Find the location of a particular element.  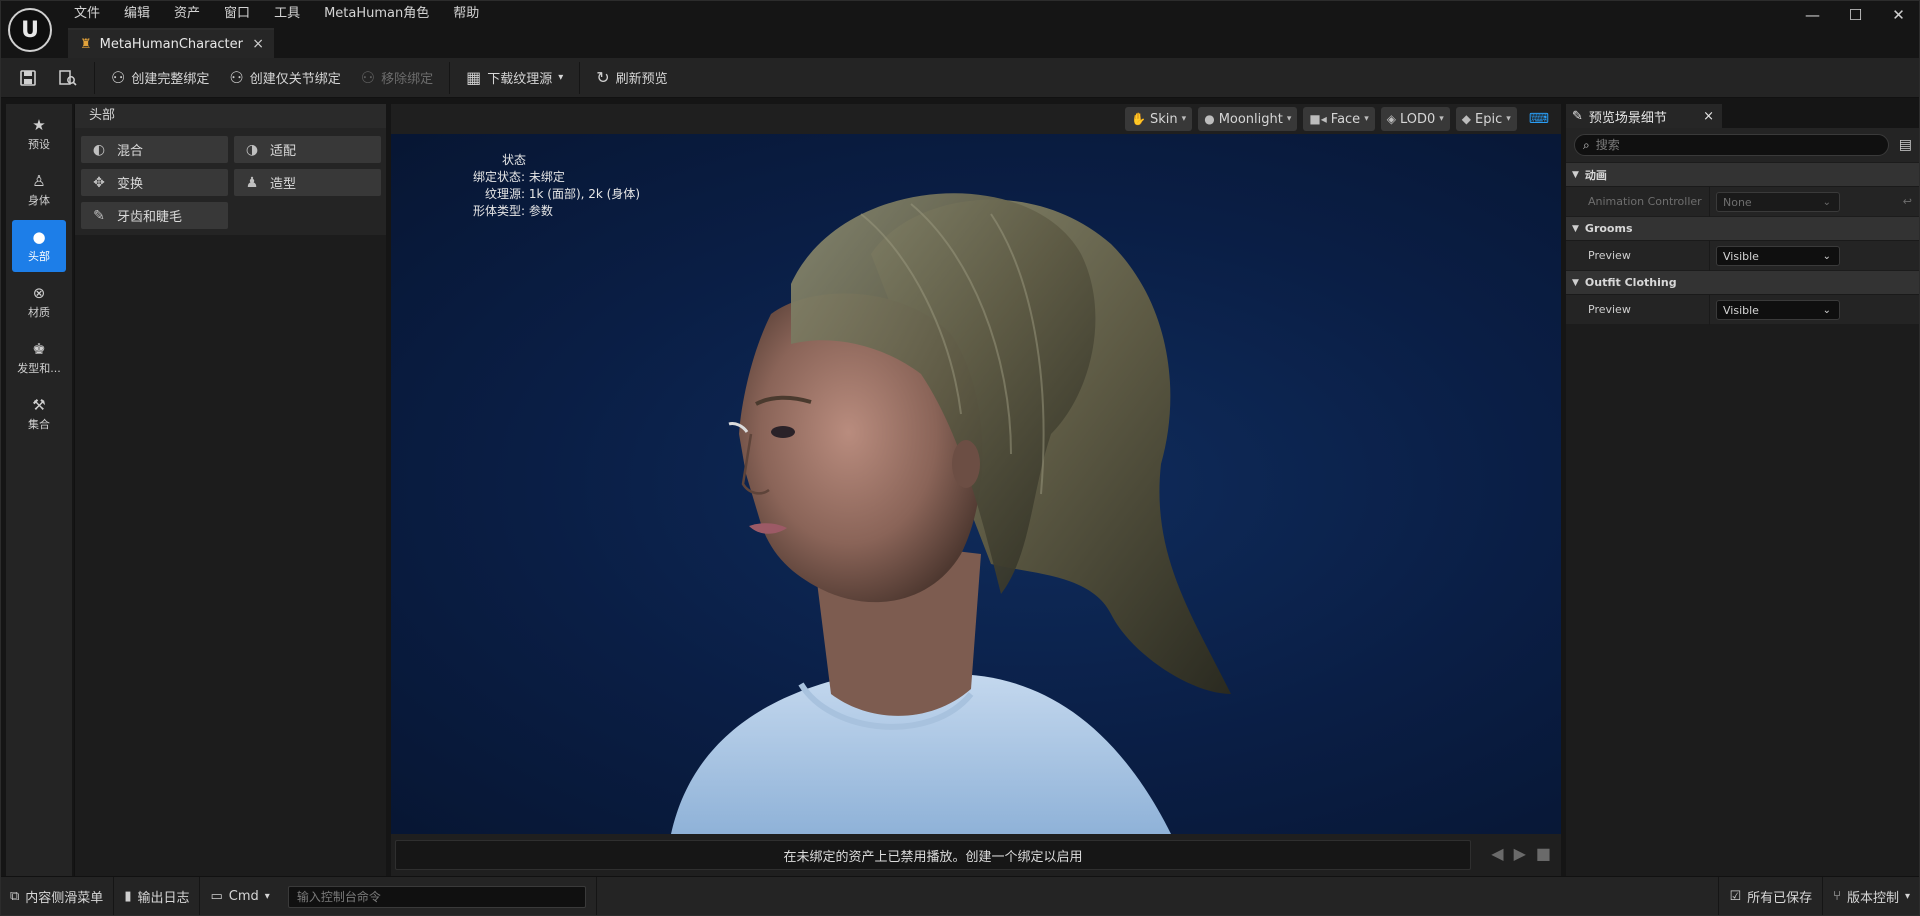

body-icon: ♙ is located at coordinates (39, 181).